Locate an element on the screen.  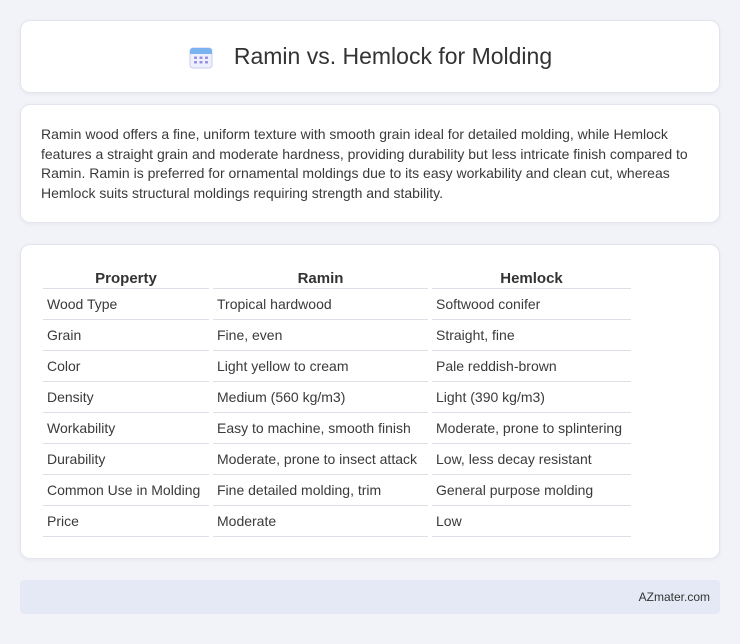
table-cell: Common Use in Molding is located at coordinates (126, 490).